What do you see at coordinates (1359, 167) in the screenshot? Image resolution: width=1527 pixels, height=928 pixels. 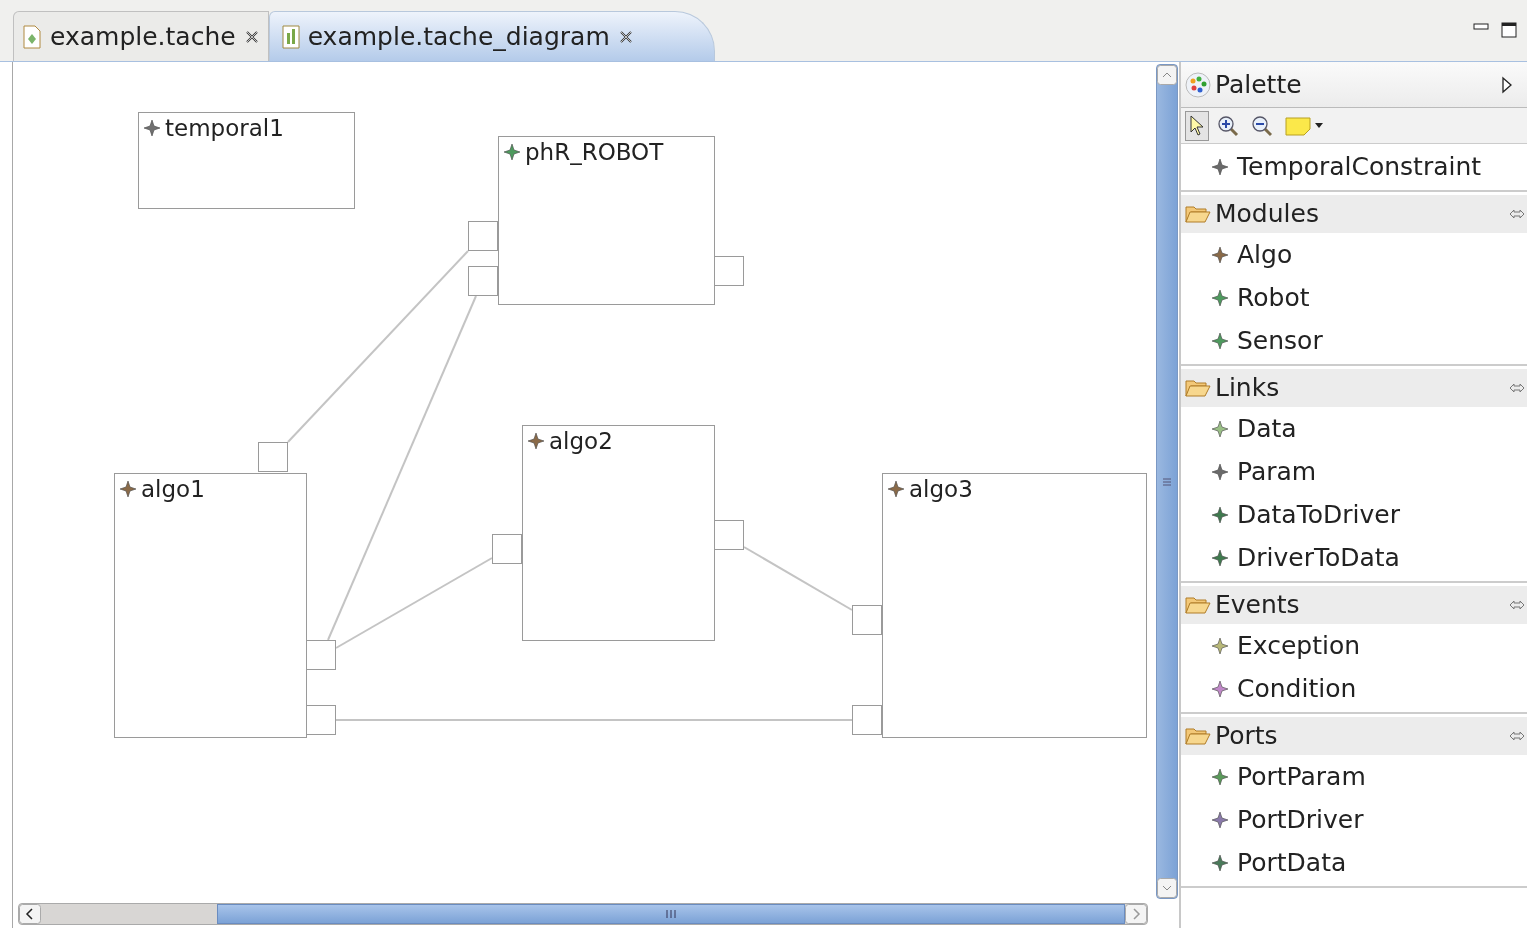 I see `palette-entry: TemporalConstraint` at bounding box center [1359, 167].